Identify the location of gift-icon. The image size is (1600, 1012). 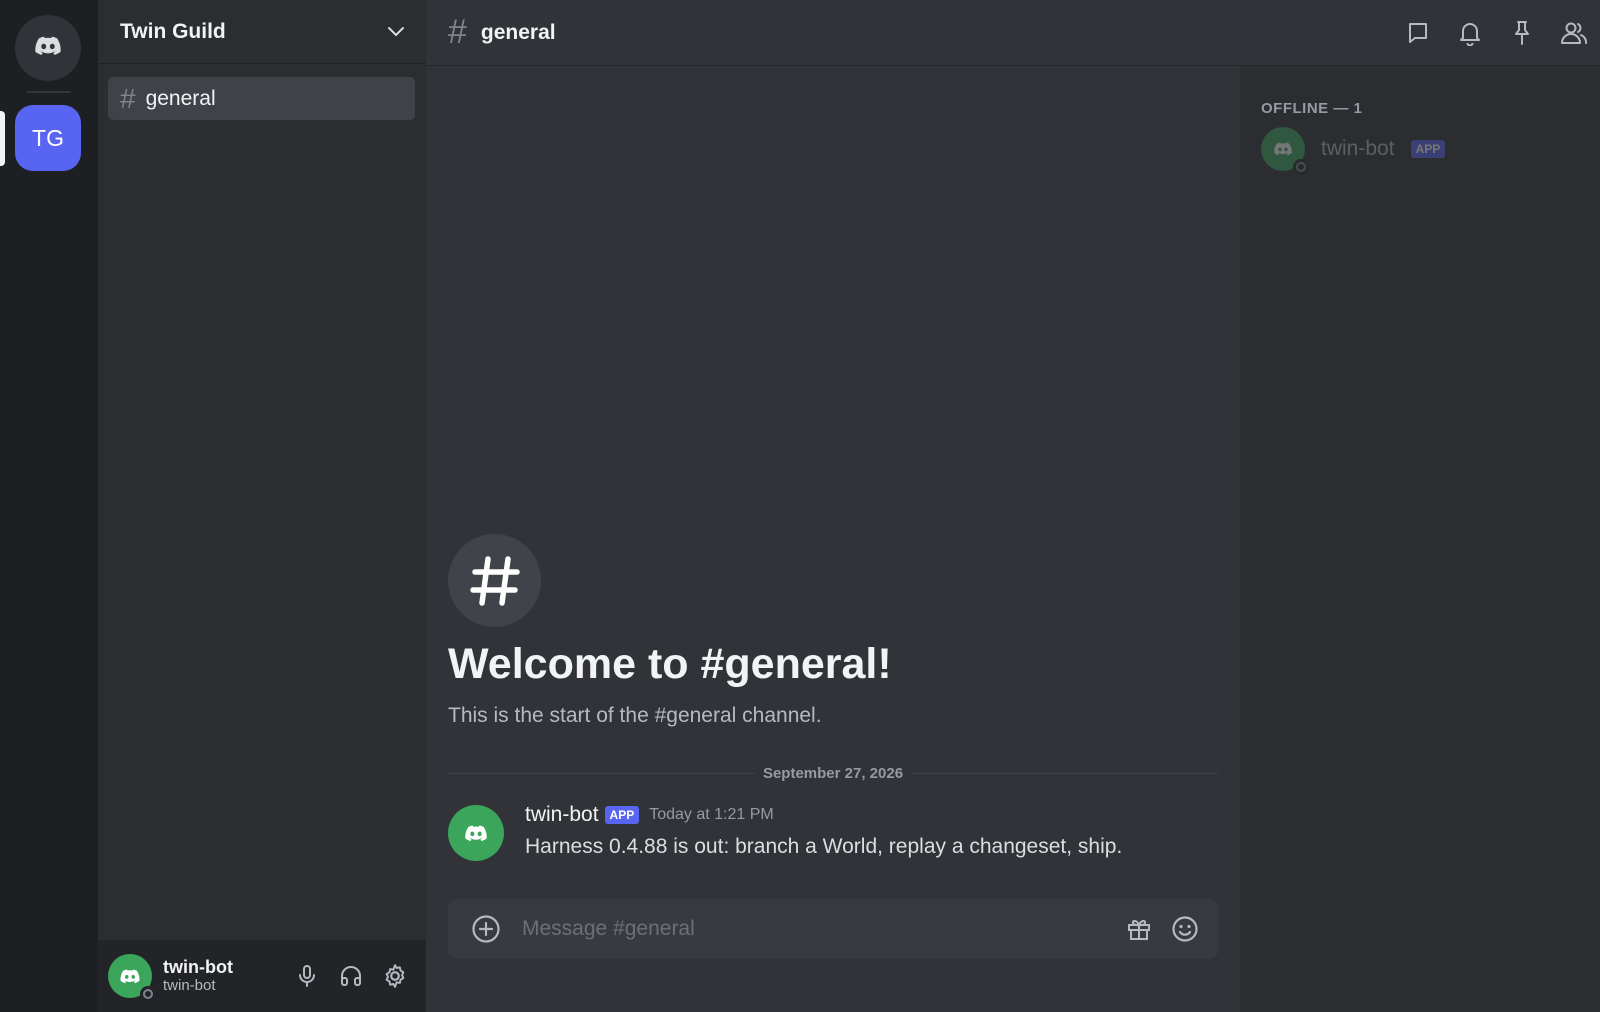
(1139, 929).